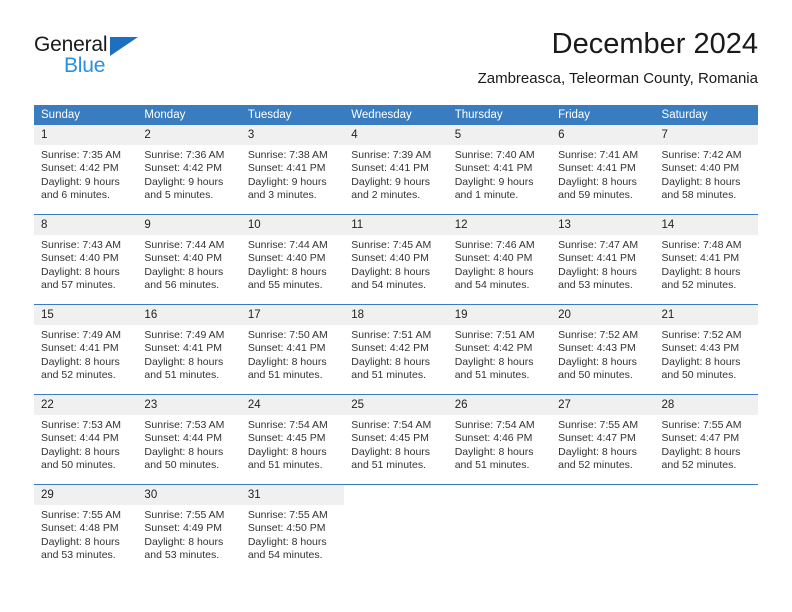 The height and width of the screenshot is (612, 792). I want to click on day-number: 16, so click(189, 315).